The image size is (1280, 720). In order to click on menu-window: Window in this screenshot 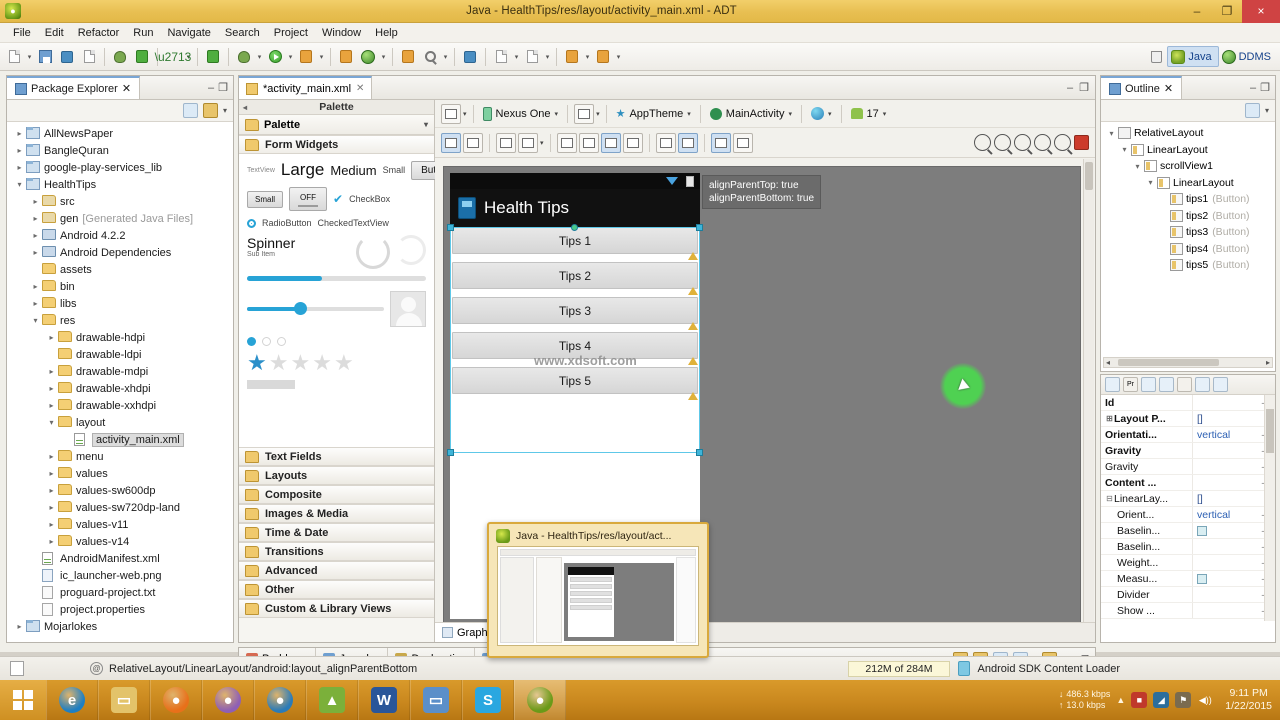, I will do `click(341, 33)`.